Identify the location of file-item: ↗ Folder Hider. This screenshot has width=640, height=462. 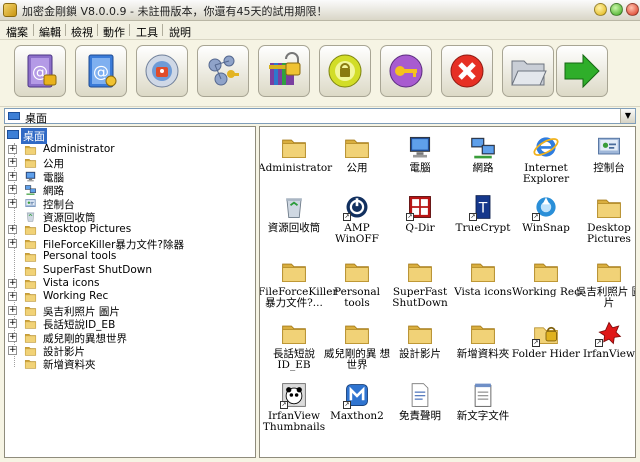
(546, 347).